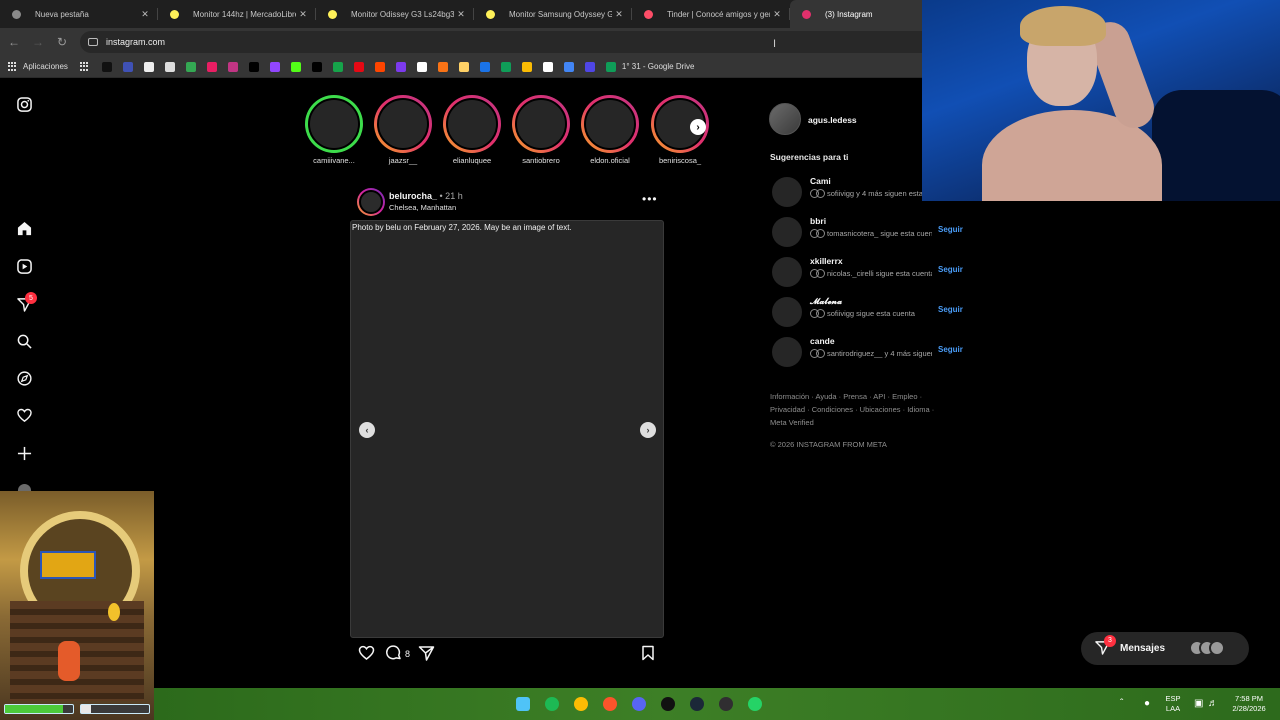 The image size is (1280, 720). What do you see at coordinates (530, 42) in the screenshot?
I see `address-bar: instagram.com` at bounding box center [530, 42].